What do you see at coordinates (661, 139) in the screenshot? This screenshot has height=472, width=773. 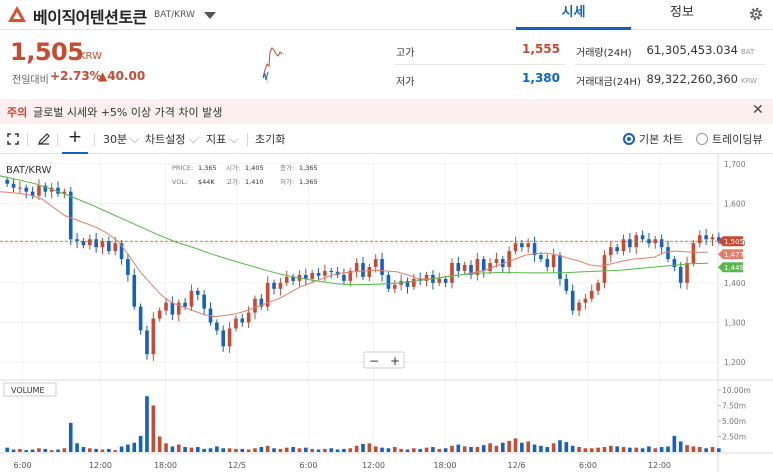 I see `basic-chart-label: 기본 차트` at bounding box center [661, 139].